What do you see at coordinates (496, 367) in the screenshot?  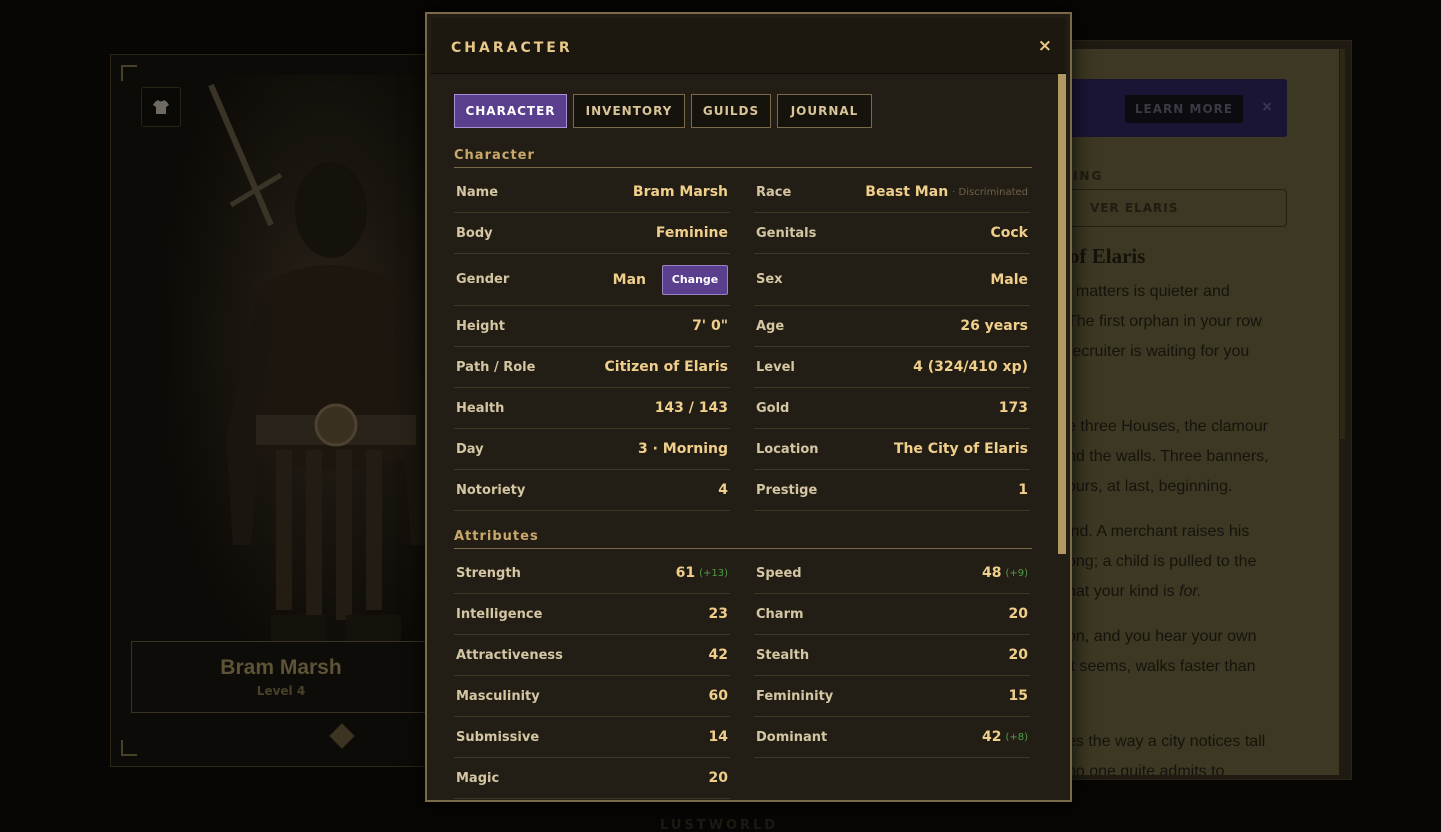 I see `field-label: Path / Role` at bounding box center [496, 367].